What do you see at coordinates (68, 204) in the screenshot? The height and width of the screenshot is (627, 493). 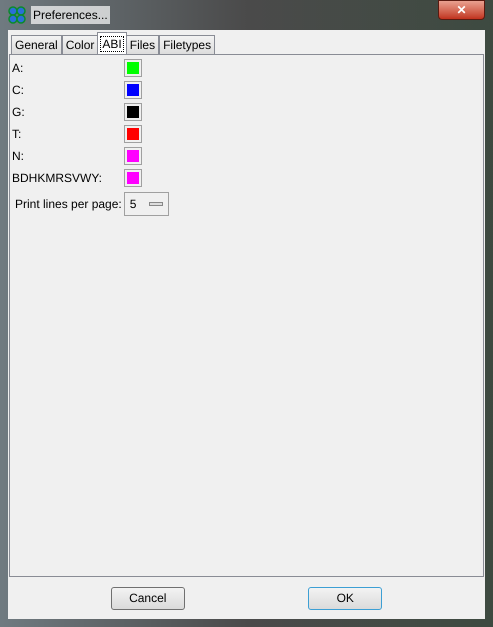 I see `print-lines-label: Print lines per page:` at bounding box center [68, 204].